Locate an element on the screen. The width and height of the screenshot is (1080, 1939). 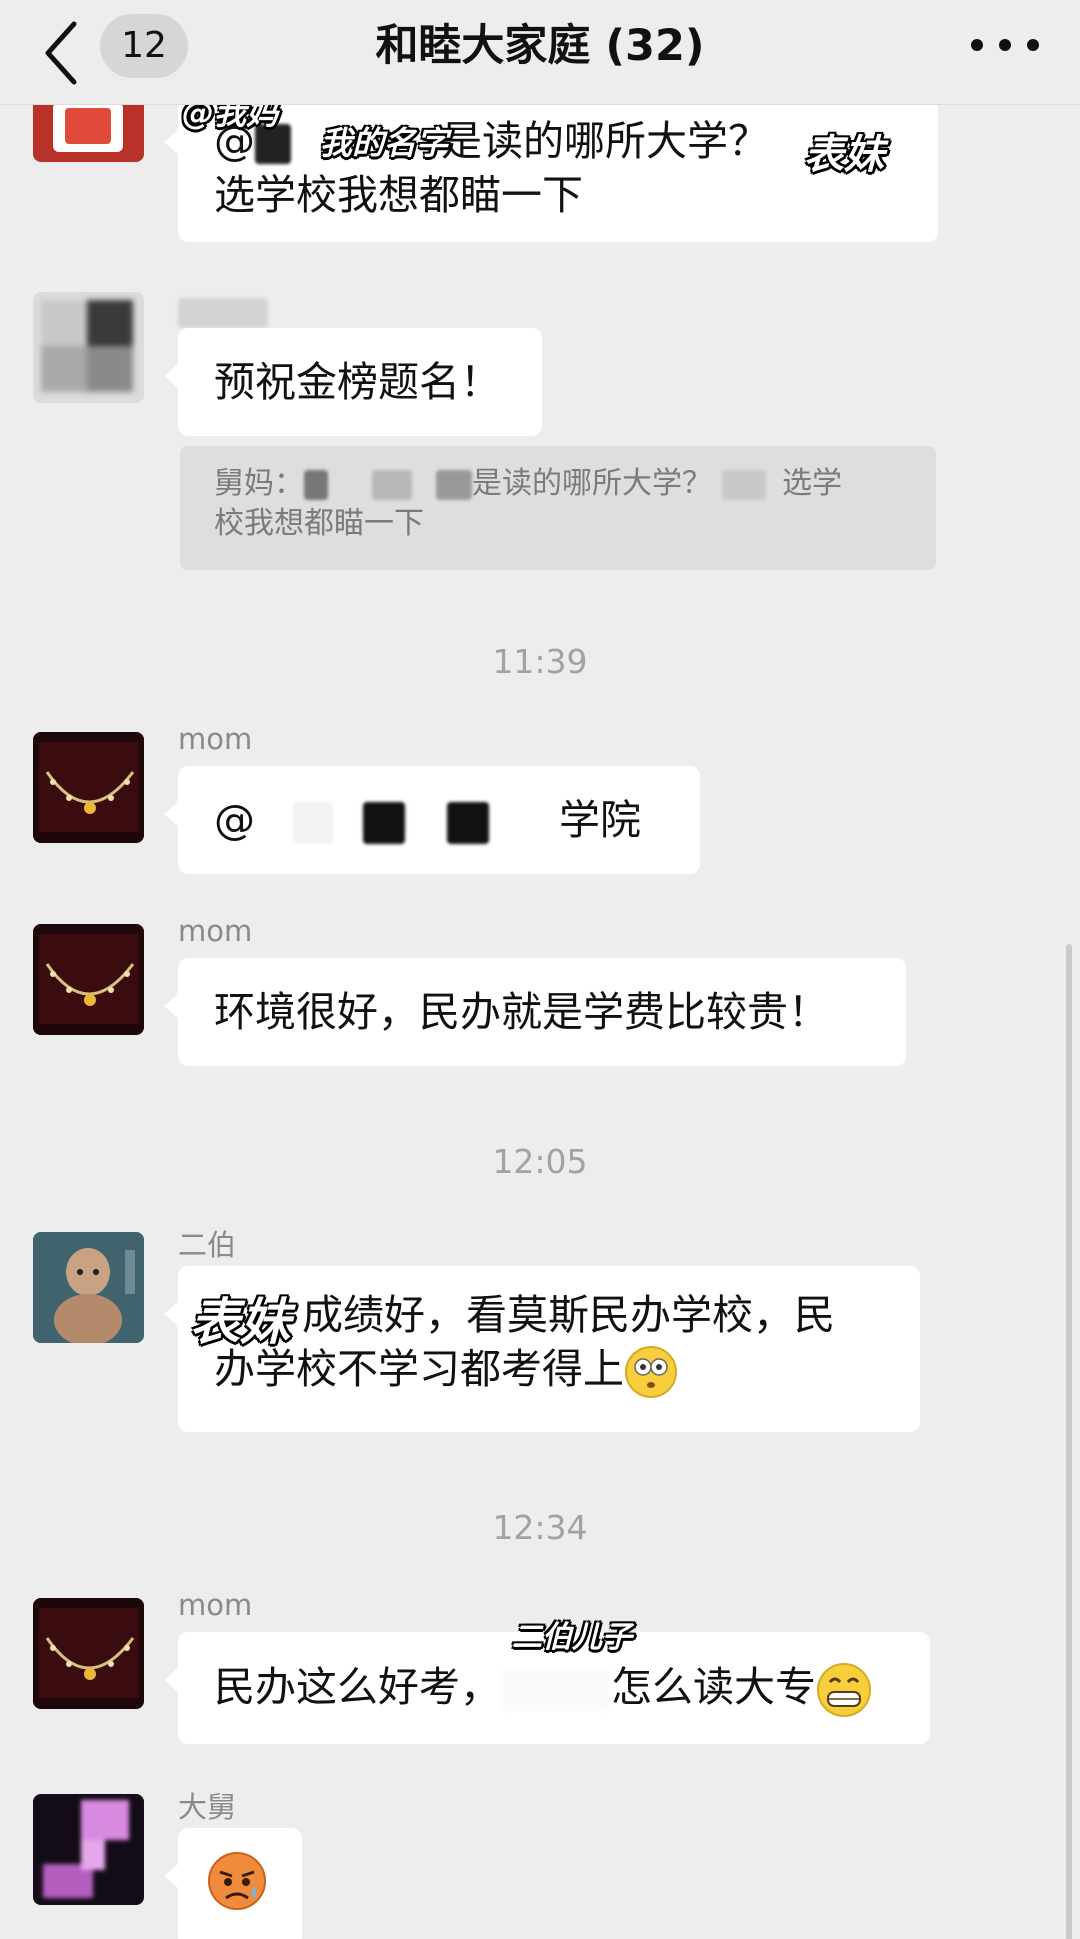
message-line: @ 是读的哪所大学？ is located at coordinates (558, 141).